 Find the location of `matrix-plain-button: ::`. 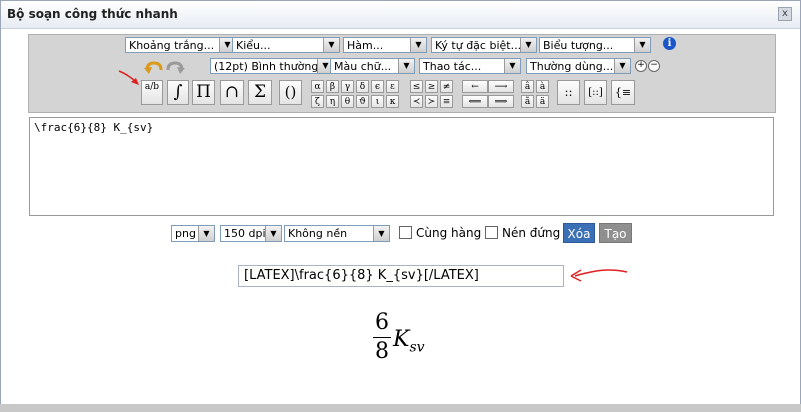

matrix-plain-button: :: is located at coordinates (568, 92).